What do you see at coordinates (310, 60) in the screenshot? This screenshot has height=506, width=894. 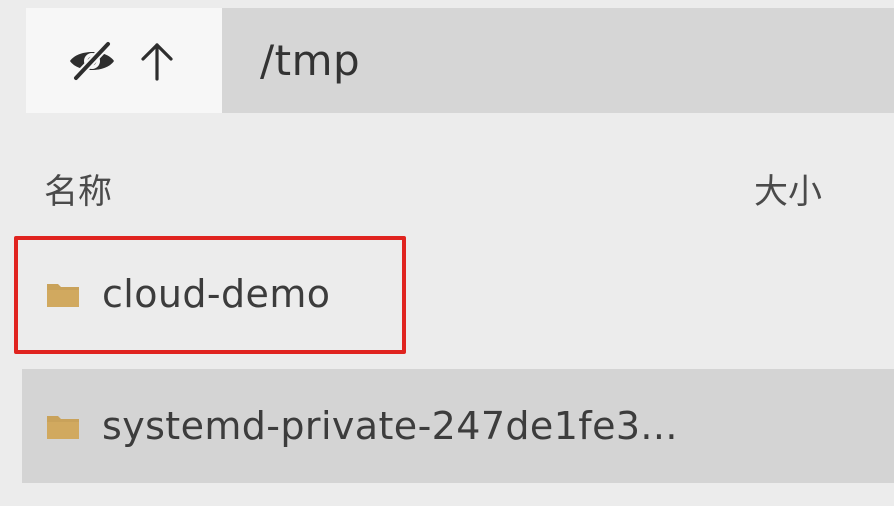 I see `current-path: /tmp` at bounding box center [310, 60].